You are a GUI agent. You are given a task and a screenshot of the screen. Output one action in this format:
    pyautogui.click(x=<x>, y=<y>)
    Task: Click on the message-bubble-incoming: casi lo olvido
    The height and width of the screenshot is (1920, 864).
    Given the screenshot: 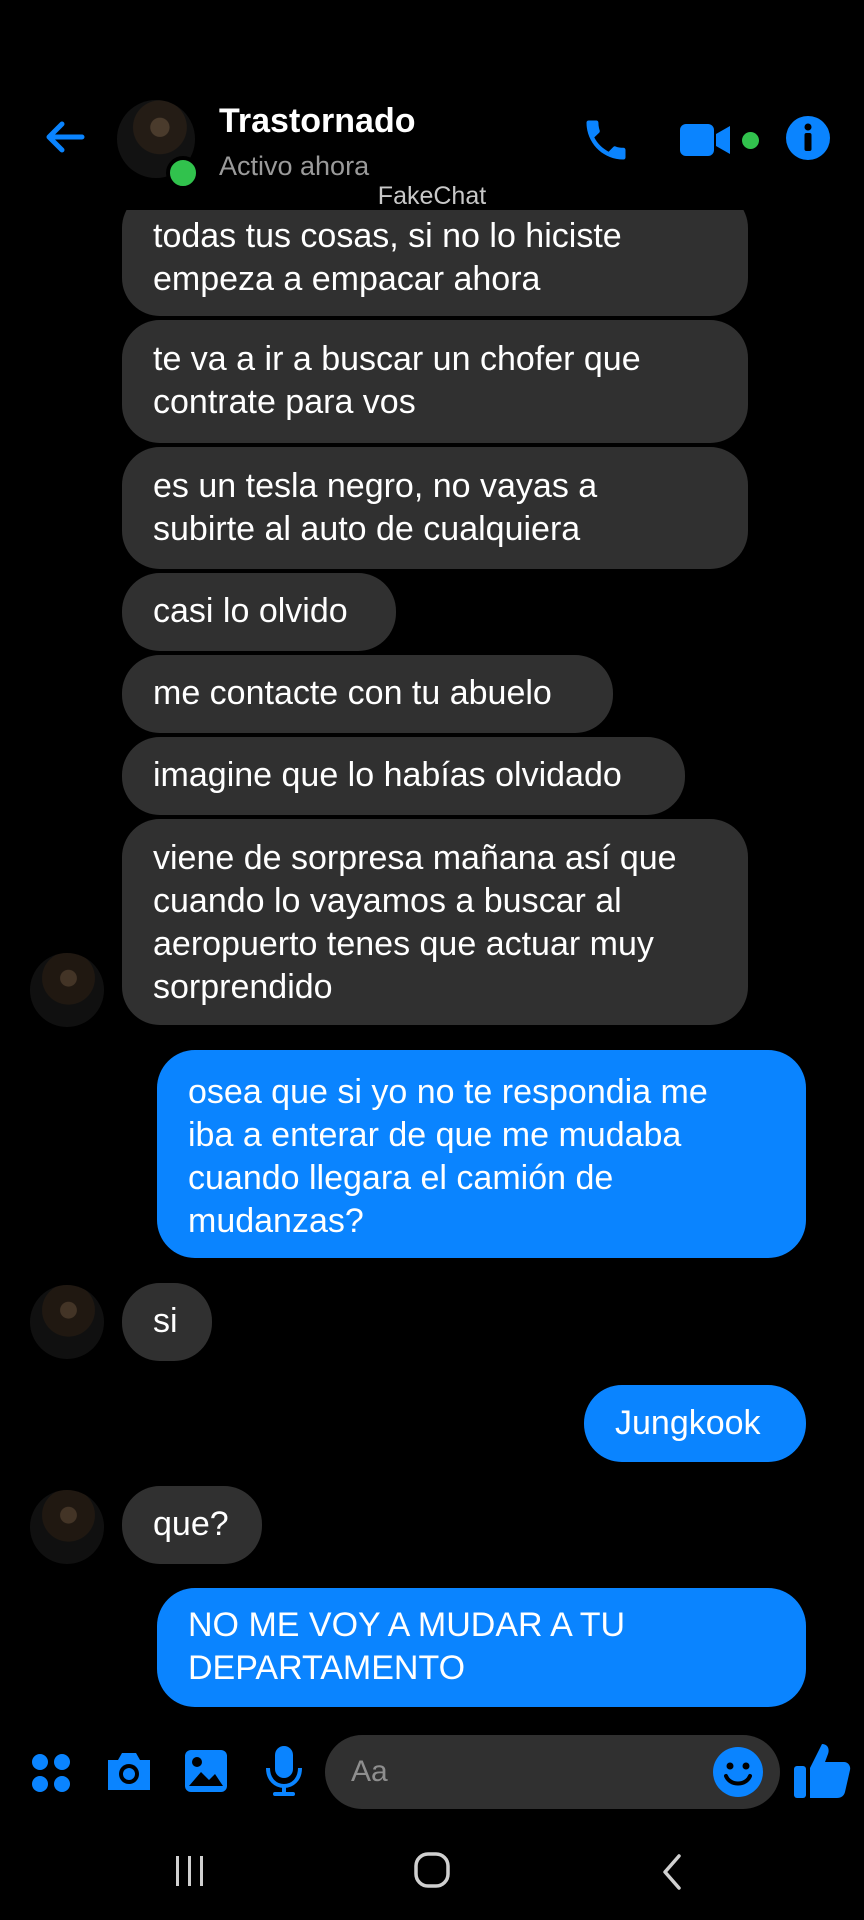 What is the action you would take?
    pyautogui.click(x=259, y=612)
    